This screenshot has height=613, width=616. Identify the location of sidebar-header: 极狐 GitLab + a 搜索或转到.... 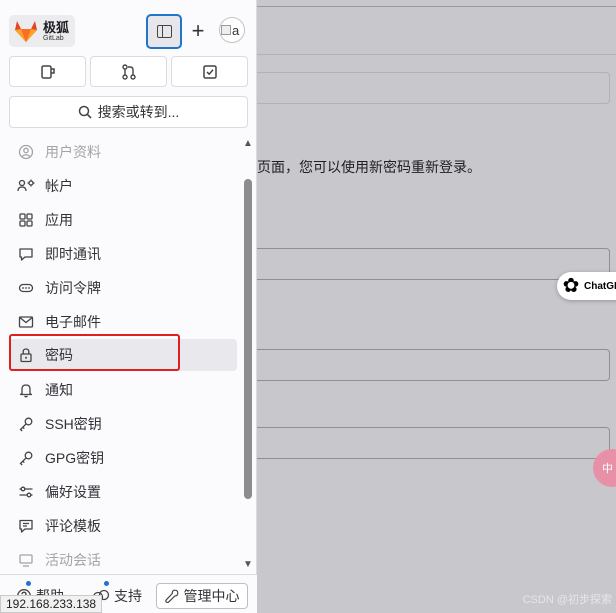
(128, 68).